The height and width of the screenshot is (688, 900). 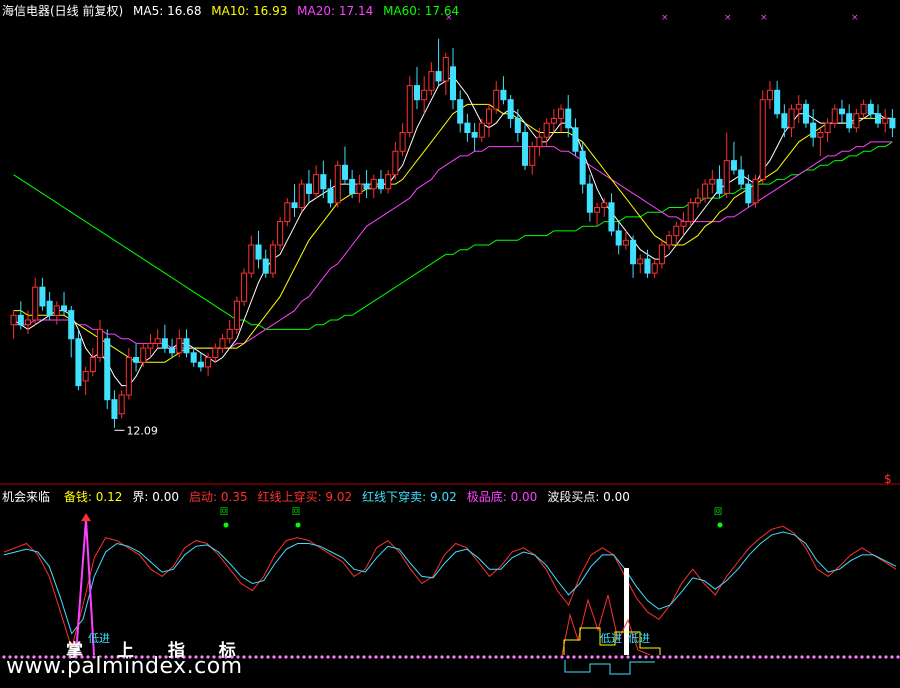 I want to click on low-in-label: 低进, so click(x=611, y=638).